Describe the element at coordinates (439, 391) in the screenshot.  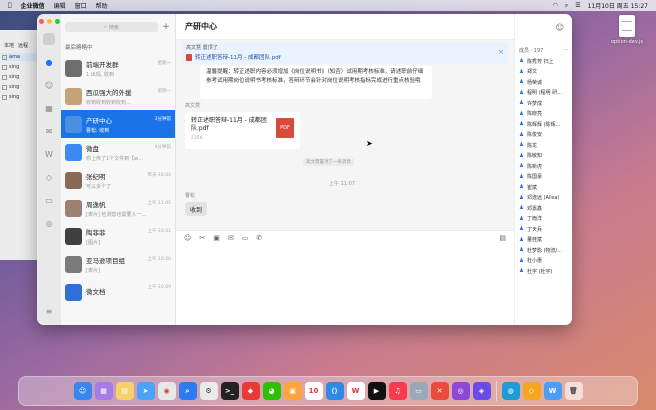
I see `xmind-icon: ✕` at that location.